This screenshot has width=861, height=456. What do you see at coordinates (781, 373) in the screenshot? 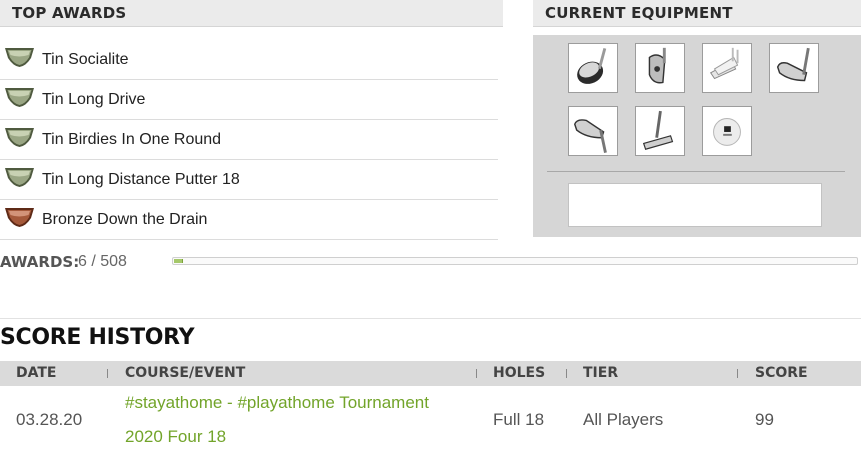
I see `column-header-score: SCORE` at bounding box center [781, 373].